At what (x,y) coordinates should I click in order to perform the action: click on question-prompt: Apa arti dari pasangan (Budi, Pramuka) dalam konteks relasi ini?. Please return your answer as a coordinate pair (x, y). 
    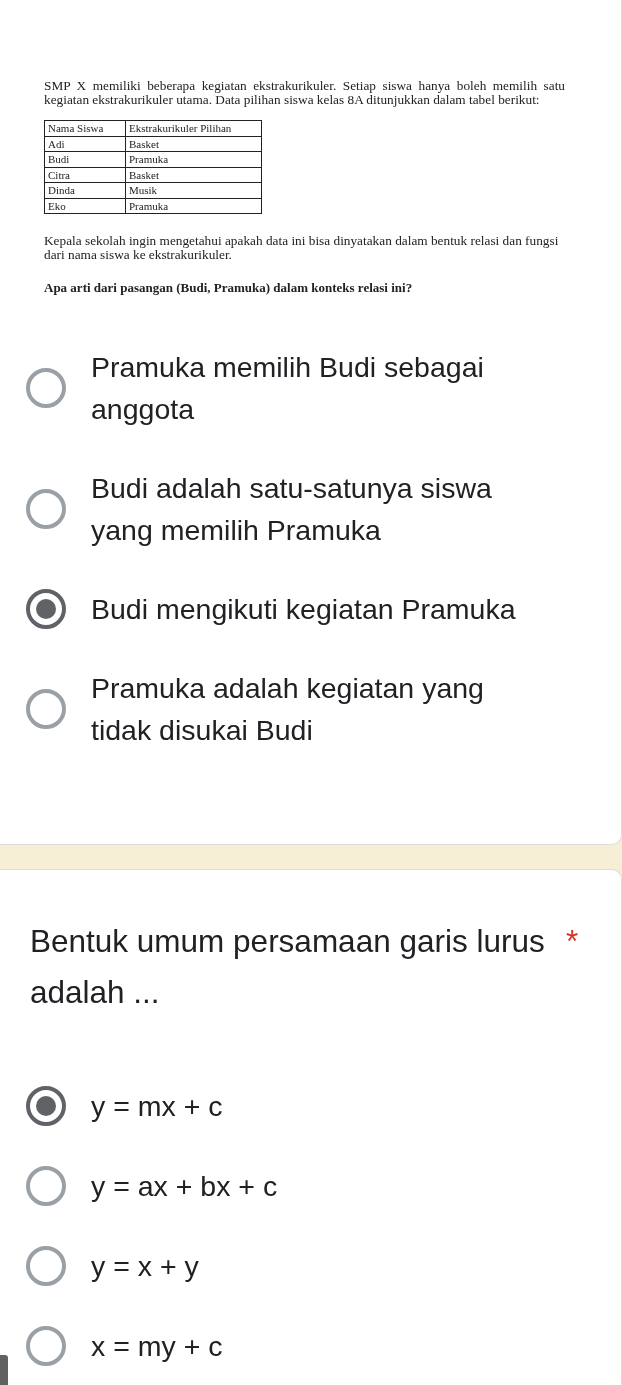
    Looking at the image, I should click on (229, 288).